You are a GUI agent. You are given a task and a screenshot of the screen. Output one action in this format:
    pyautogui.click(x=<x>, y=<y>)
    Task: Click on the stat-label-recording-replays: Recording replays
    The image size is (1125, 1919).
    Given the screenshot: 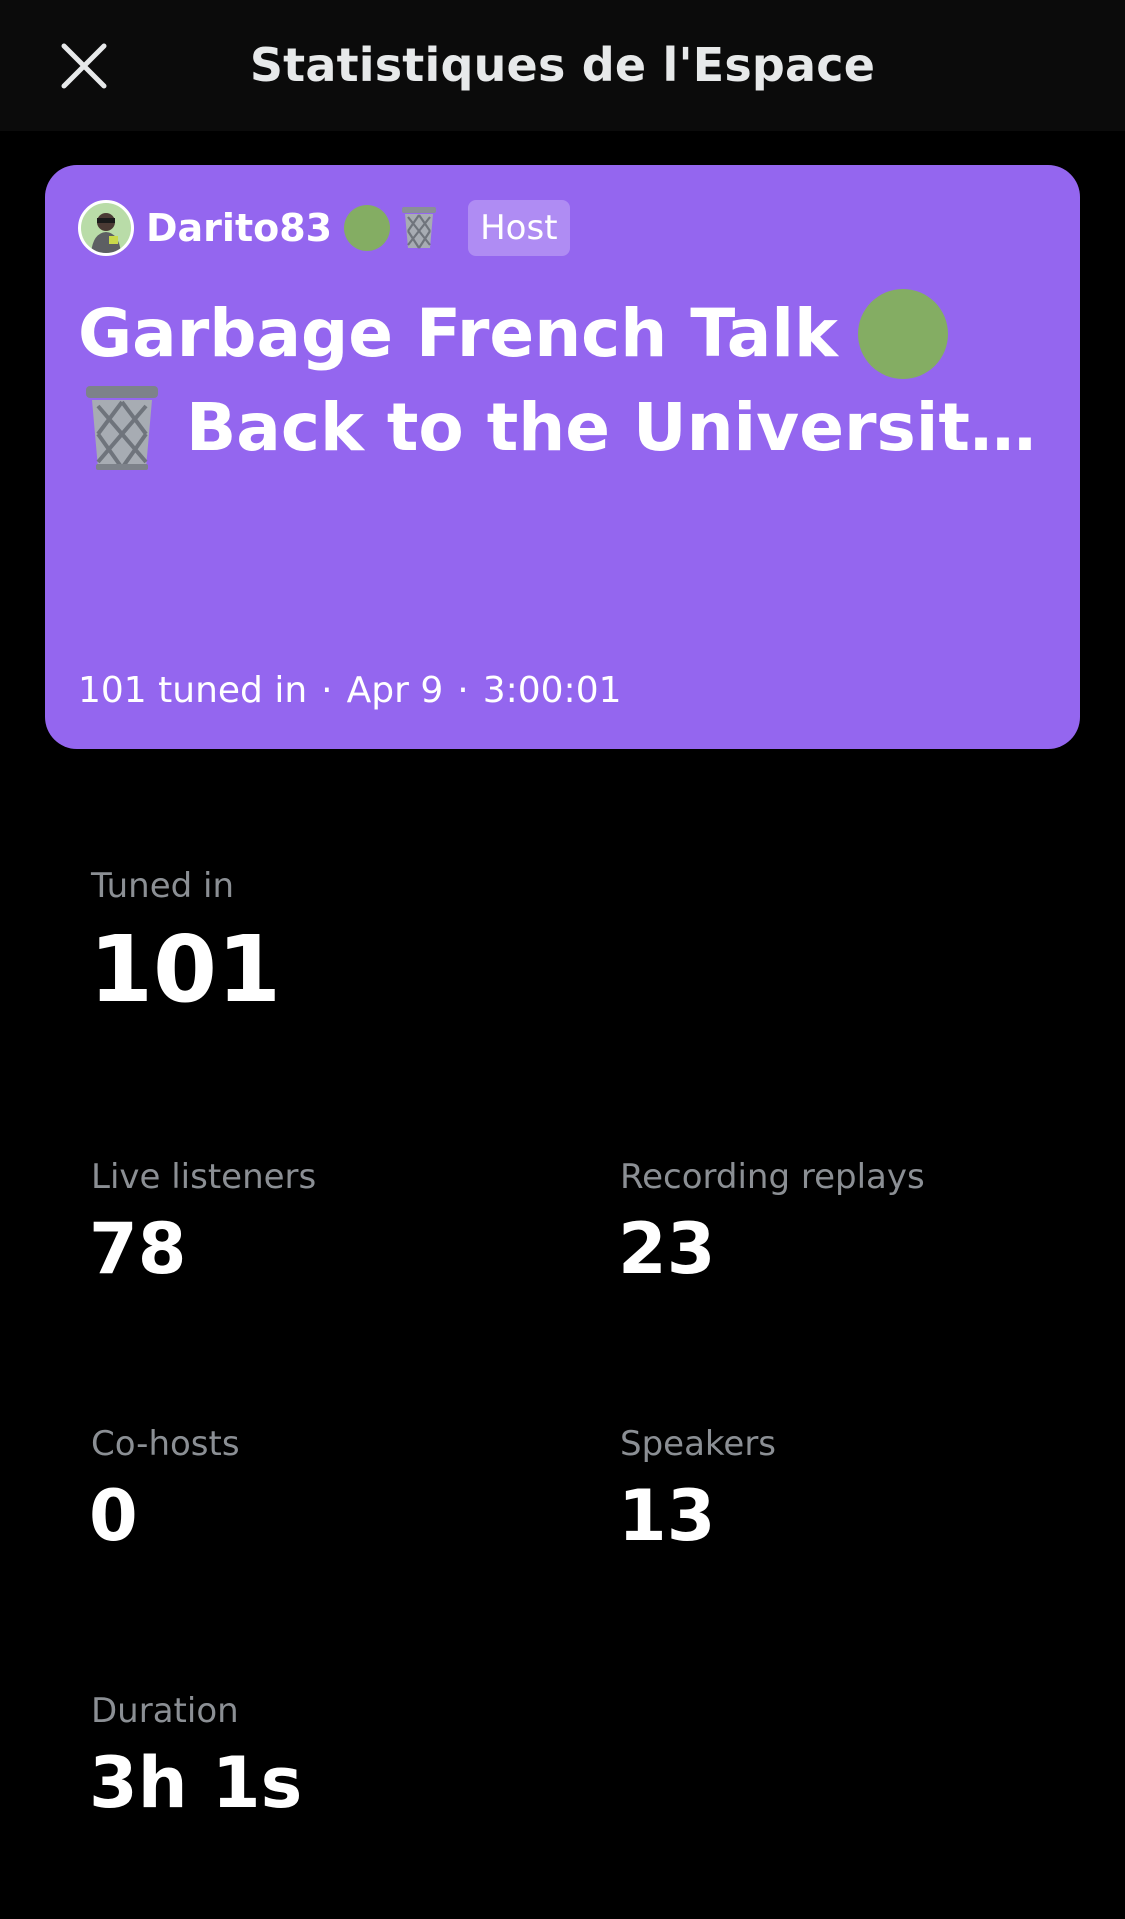 What is the action you would take?
    pyautogui.click(x=772, y=1177)
    